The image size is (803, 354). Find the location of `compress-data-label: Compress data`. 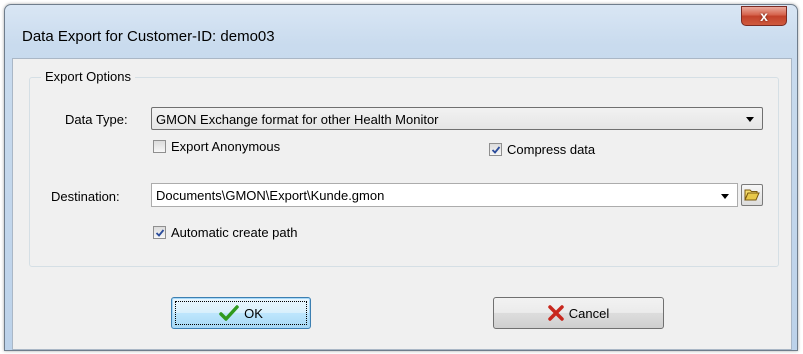

compress-data-label: Compress data is located at coordinates (551, 149).